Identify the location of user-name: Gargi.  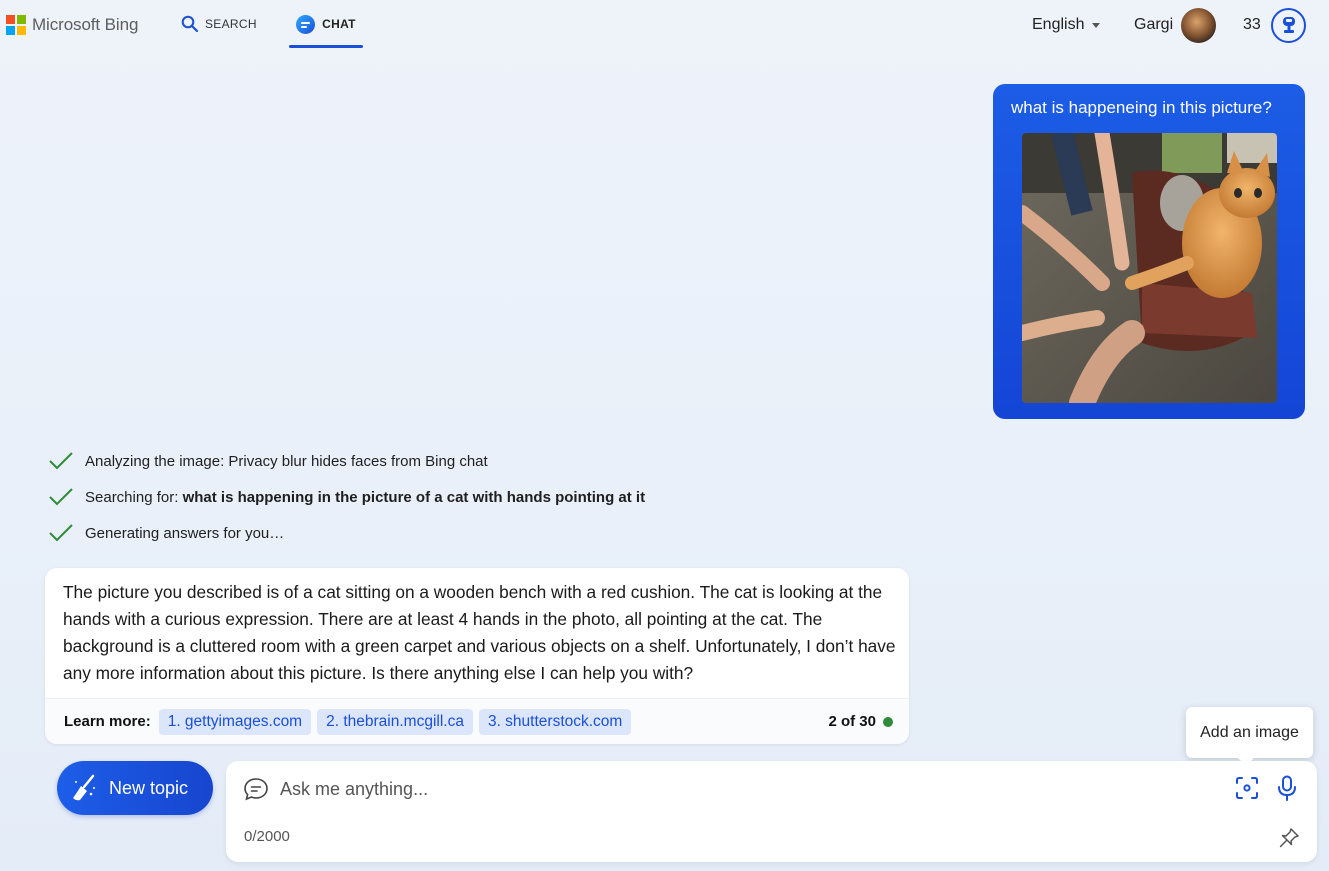
(1153, 25).